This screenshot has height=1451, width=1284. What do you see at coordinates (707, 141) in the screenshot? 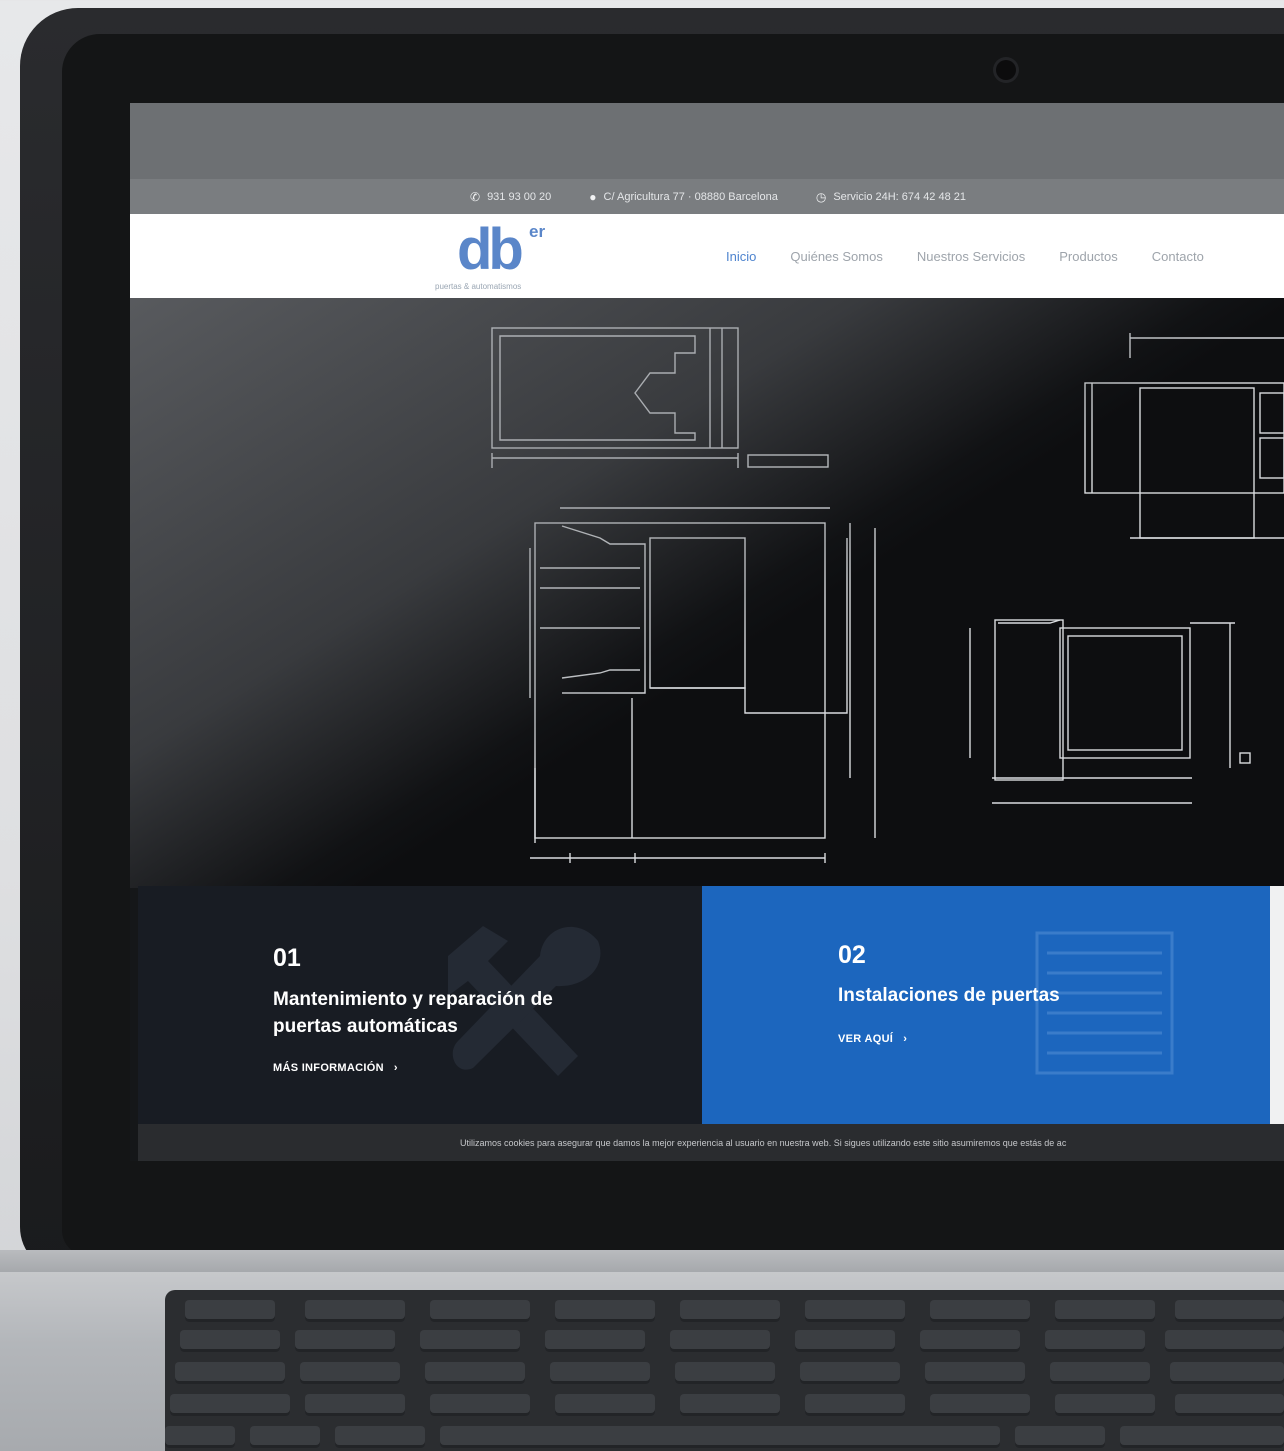
I see `browser-top-band` at bounding box center [707, 141].